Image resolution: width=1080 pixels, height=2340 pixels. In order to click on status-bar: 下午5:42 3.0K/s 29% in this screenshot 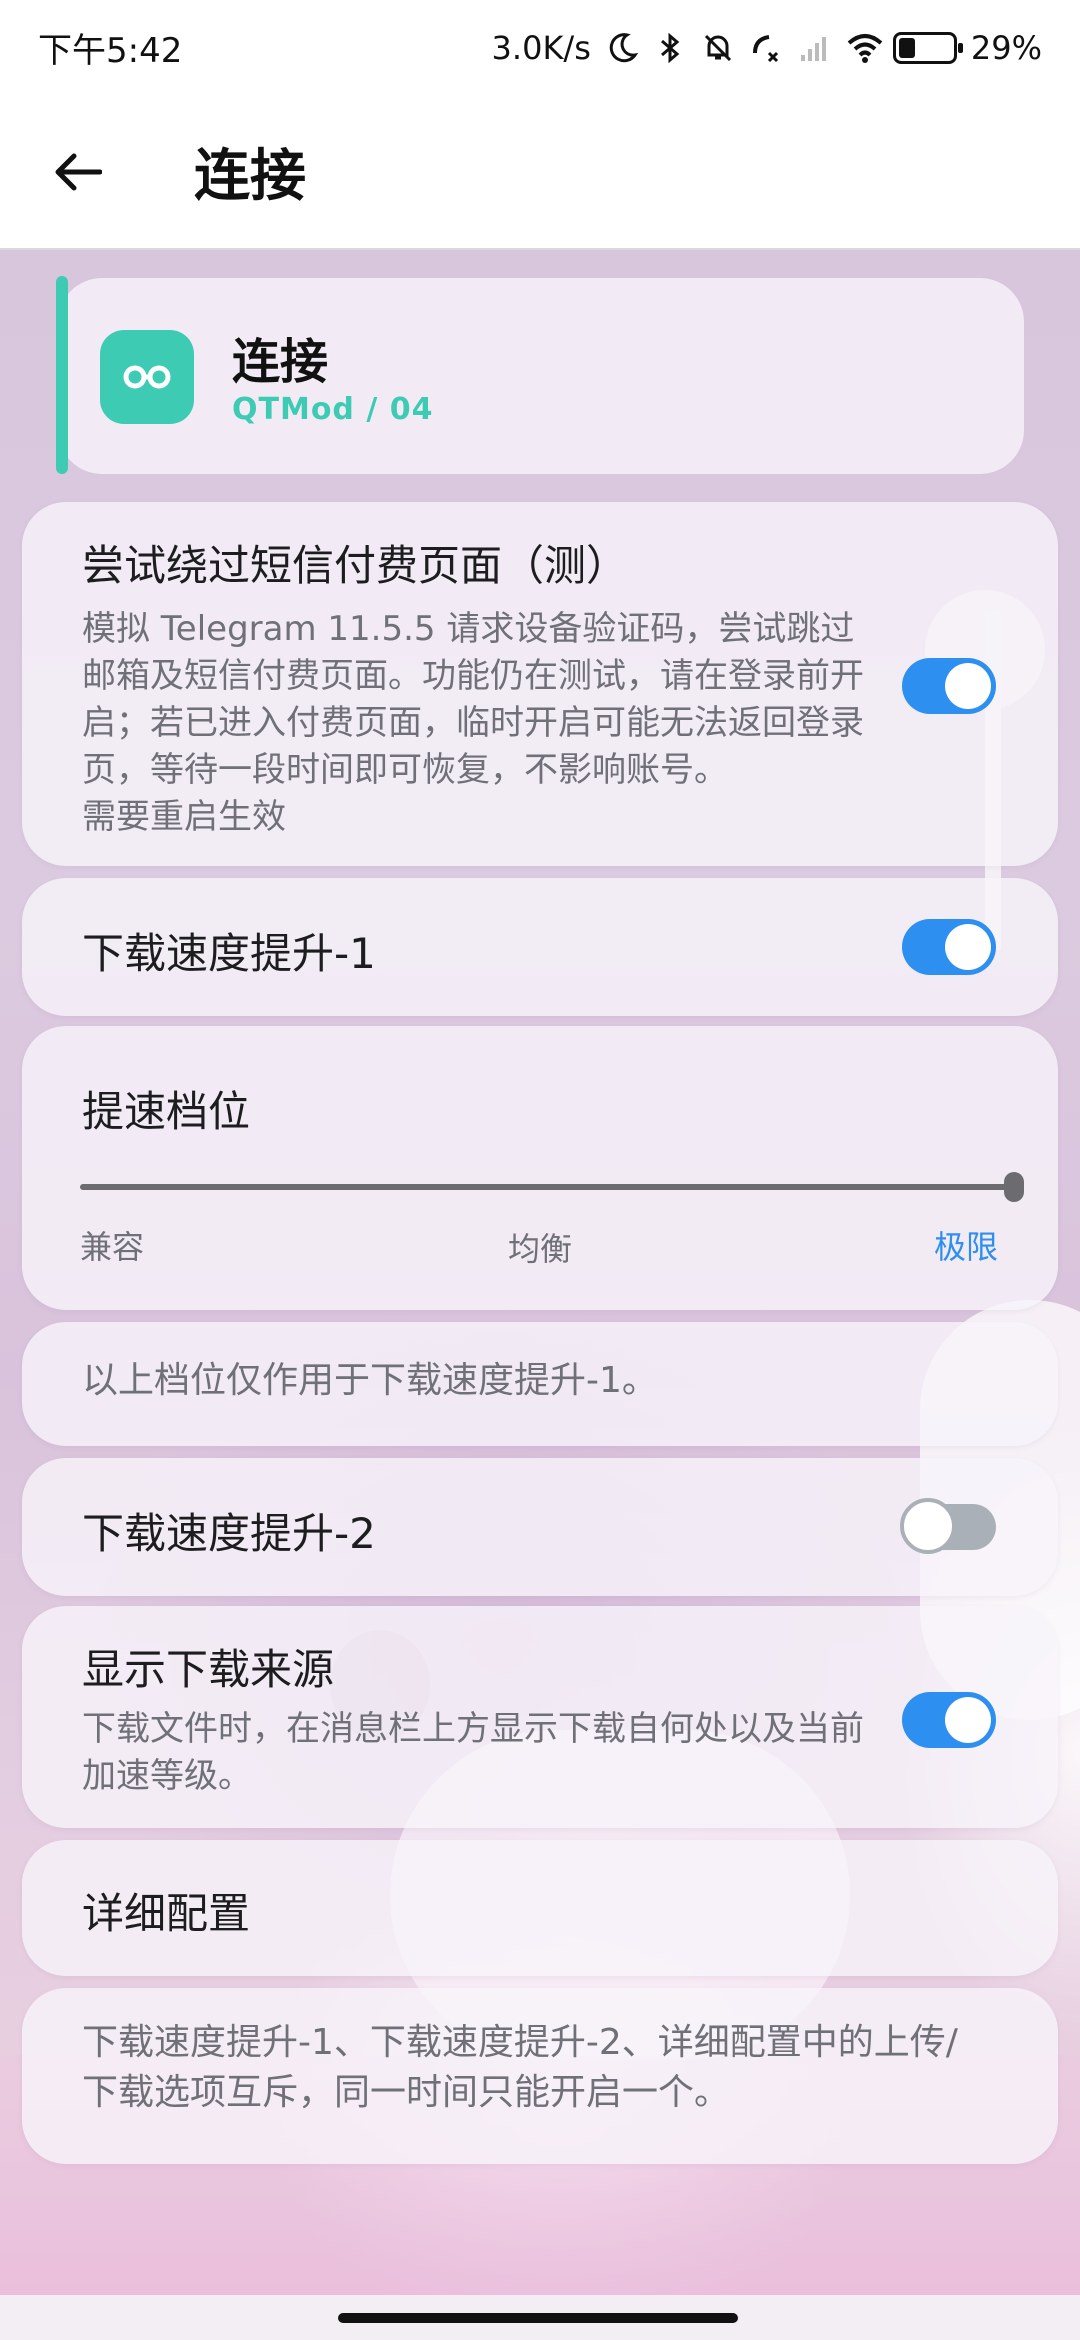, I will do `click(540, 47)`.